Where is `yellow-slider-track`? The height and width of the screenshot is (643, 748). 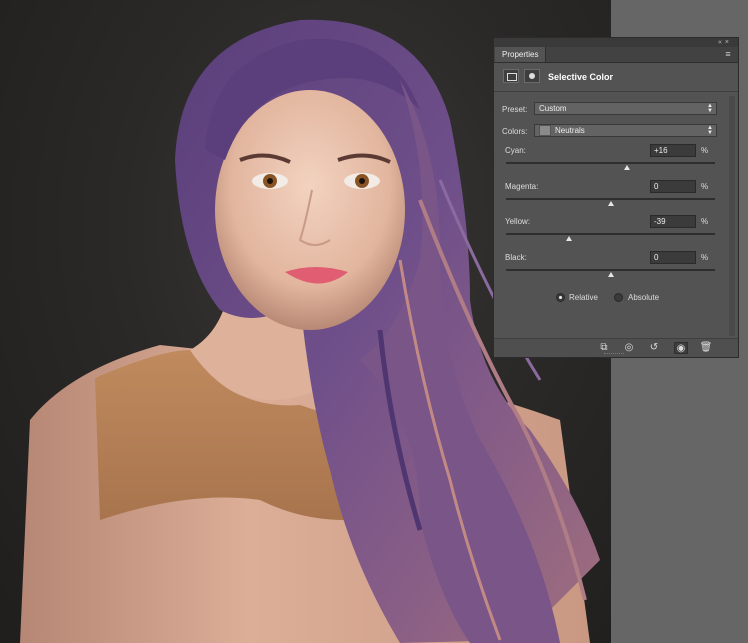 yellow-slider-track is located at coordinates (610, 234).